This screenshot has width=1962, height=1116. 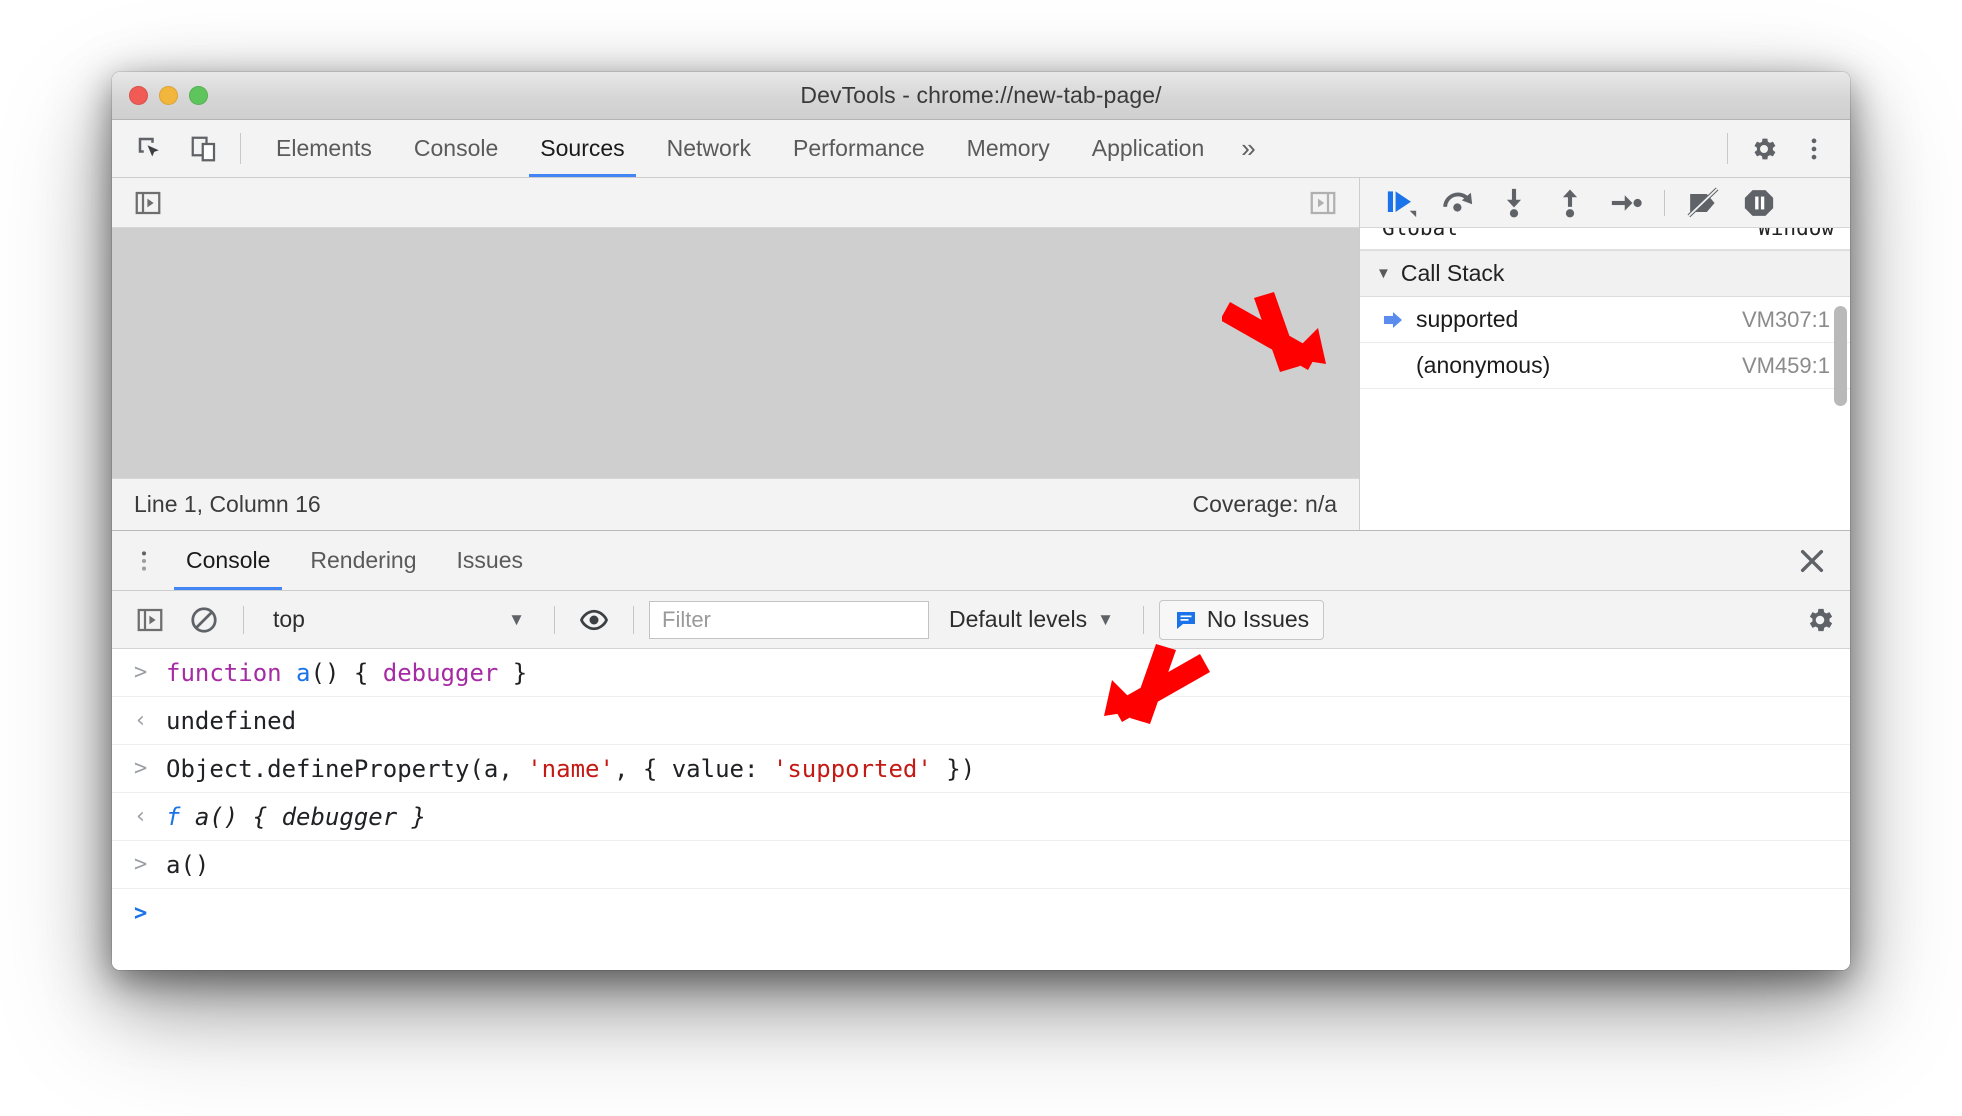 I want to click on tab-label: Sources, so click(x=582, y=148).